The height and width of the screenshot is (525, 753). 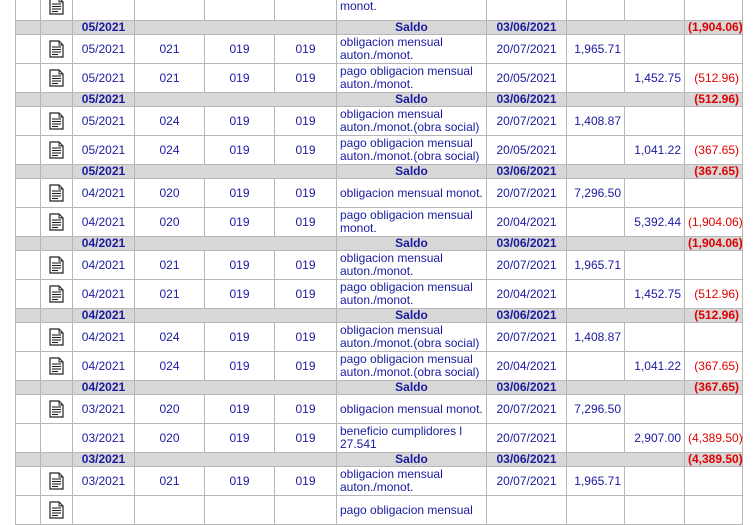 What do you see at coordinates (595, 337) in the screenshot?
I see `debit-cell: 1,408.87` at bounding box center [595, 337].